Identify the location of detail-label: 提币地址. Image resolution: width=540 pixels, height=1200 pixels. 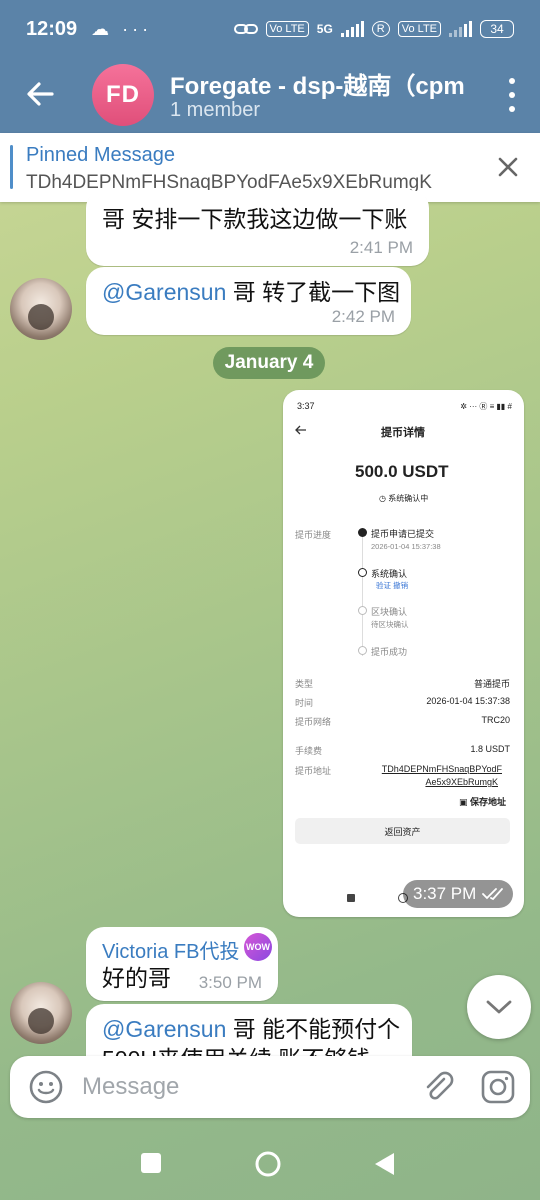
(313, 771).